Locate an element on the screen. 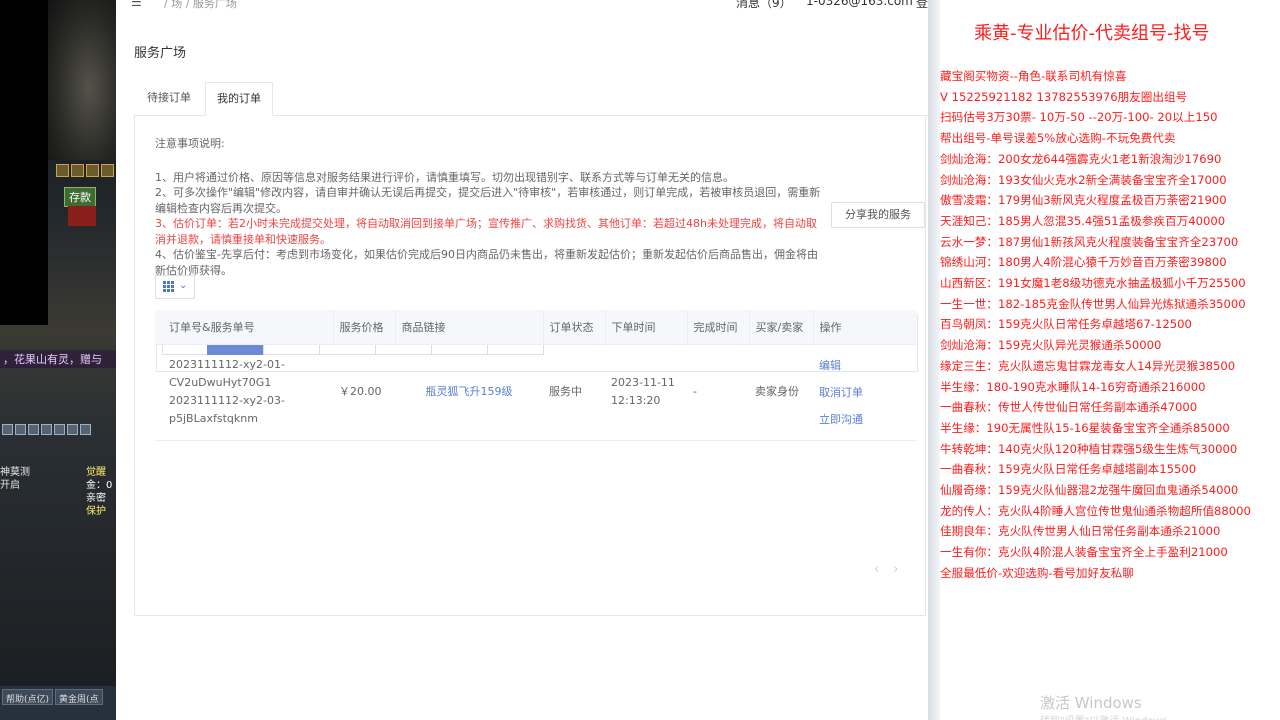  tab-my-orders: 我的订单 is located at coordinates (239, 99).